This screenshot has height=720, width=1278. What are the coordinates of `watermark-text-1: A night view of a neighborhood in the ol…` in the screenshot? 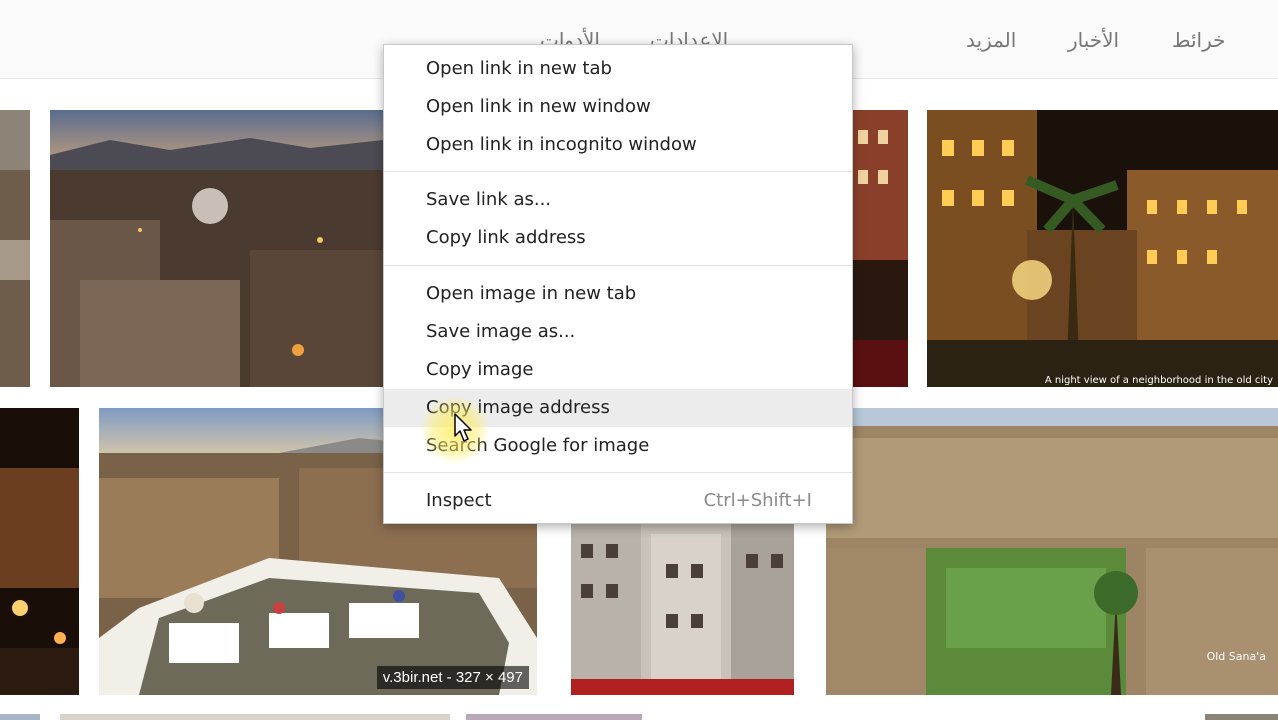 It's located at (1159, 380).